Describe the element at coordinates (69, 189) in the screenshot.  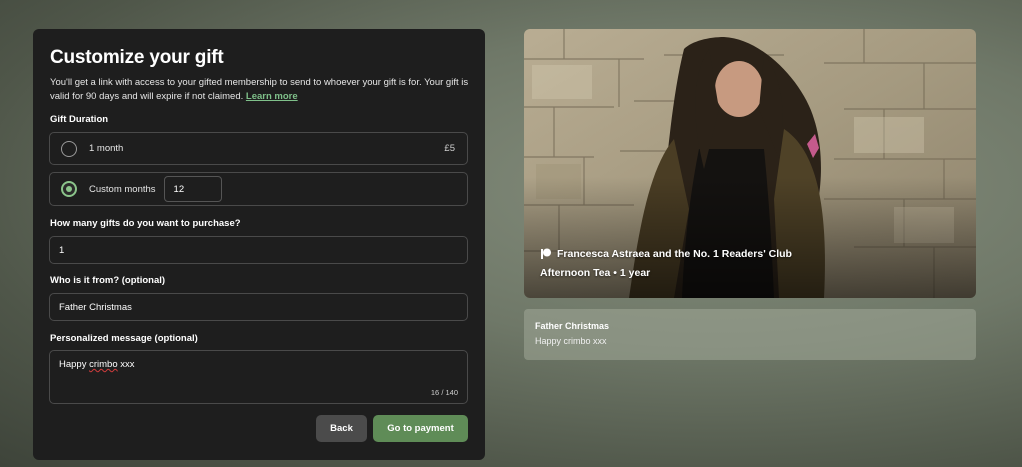
I see `radio-selected-icon` at that location.